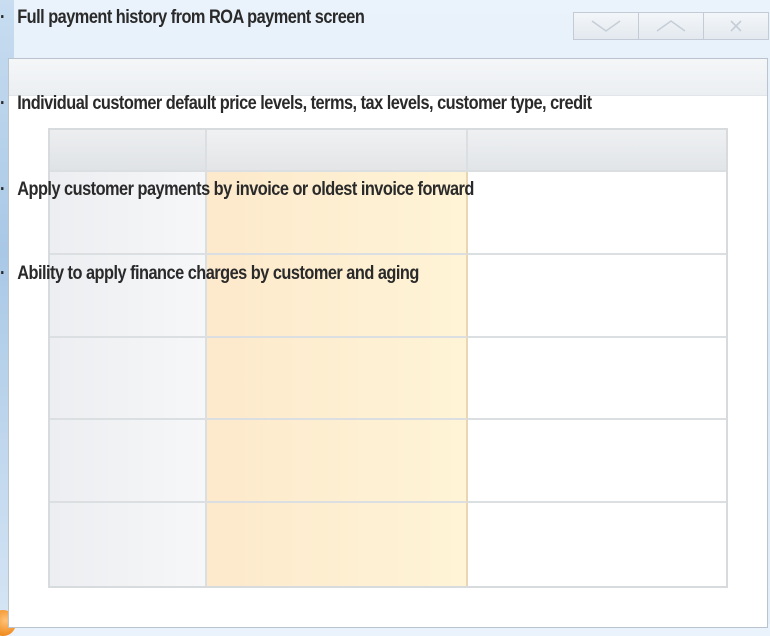 The height and width of the screenshot is (636, 770). I want to click on expand-button, so click(671, 26).